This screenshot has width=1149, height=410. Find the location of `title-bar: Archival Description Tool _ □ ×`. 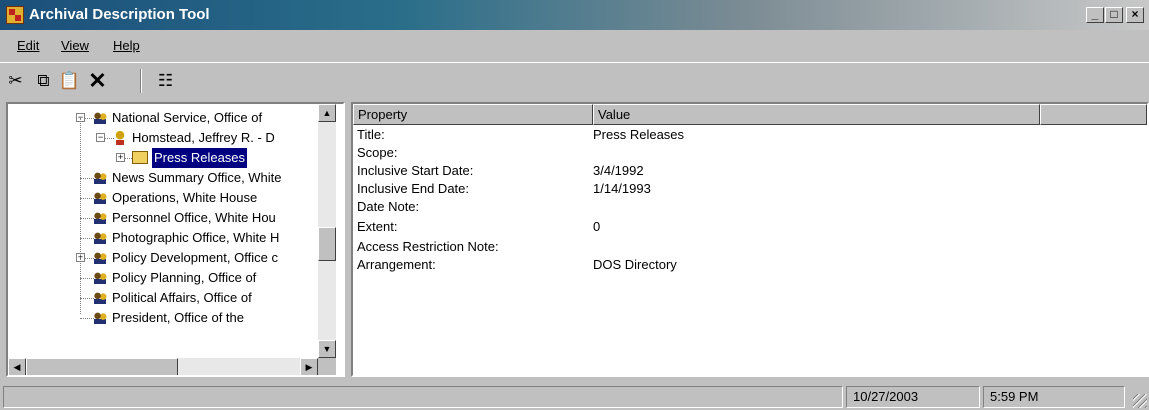

title-bar: Archival Description Tool _ □ × is located at coordinates (574, 15).